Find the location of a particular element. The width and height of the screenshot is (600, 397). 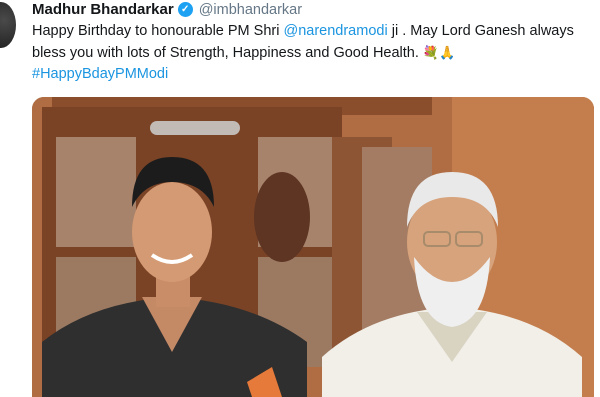

author-avatar is located at coordinates (8, 25).